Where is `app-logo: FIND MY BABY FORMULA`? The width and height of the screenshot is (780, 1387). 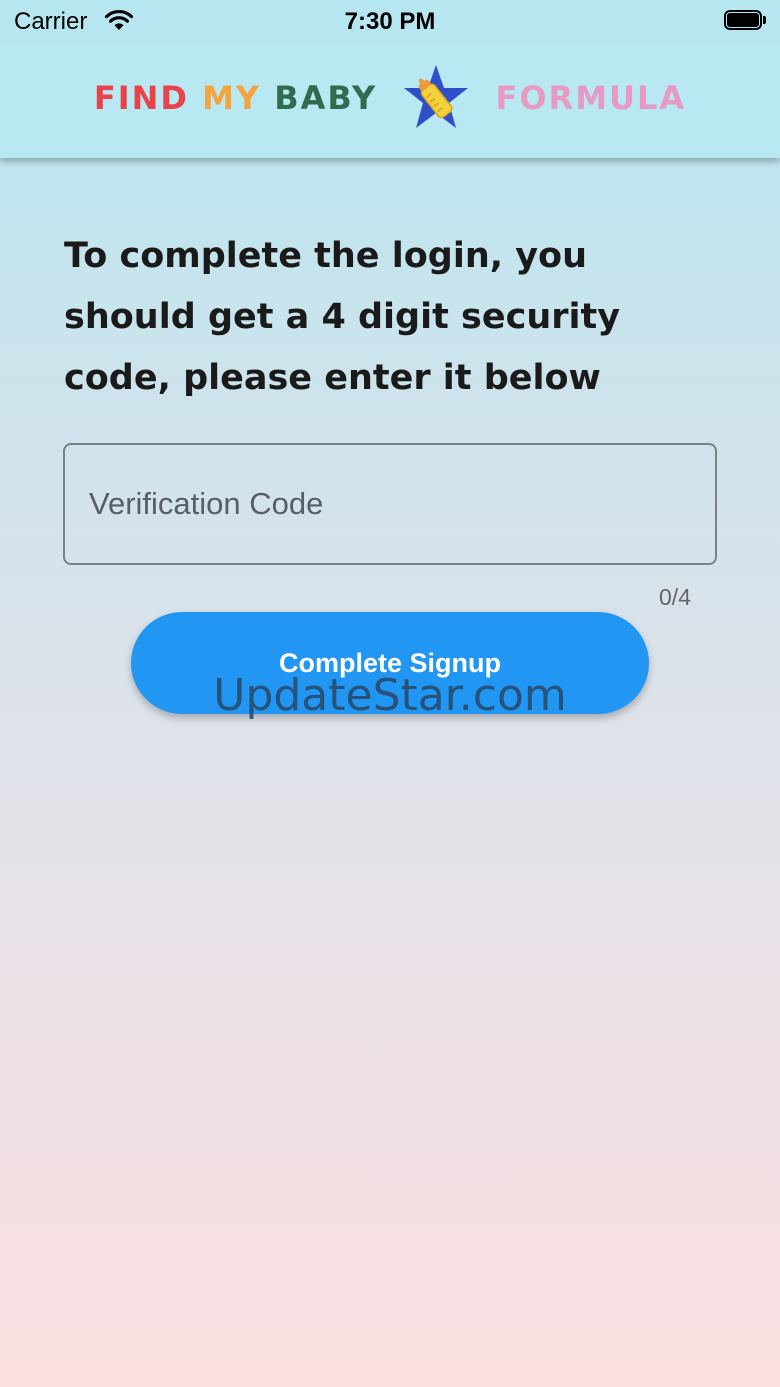
app-logo: FIND MY BABY FORMULA is located at coordinates (390, 102).